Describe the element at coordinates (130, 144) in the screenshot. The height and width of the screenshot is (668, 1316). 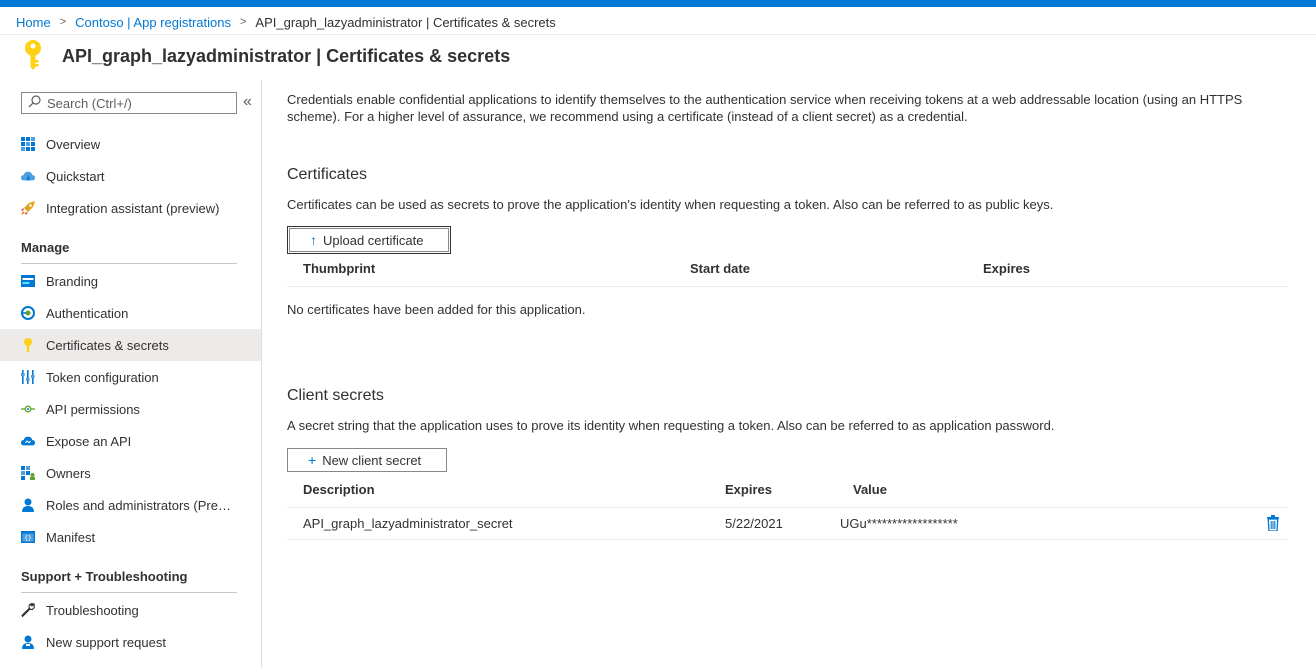
I see `sidebar-item-overview: Overview` at that location.